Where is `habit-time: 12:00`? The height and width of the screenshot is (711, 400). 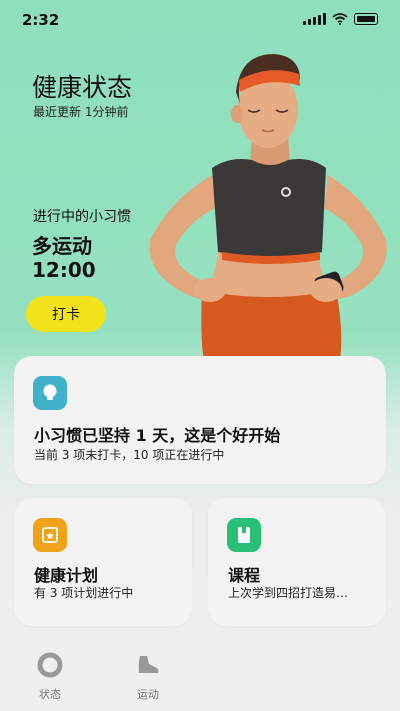
habit-time: 12:00 is located at coordinates (64, 270).